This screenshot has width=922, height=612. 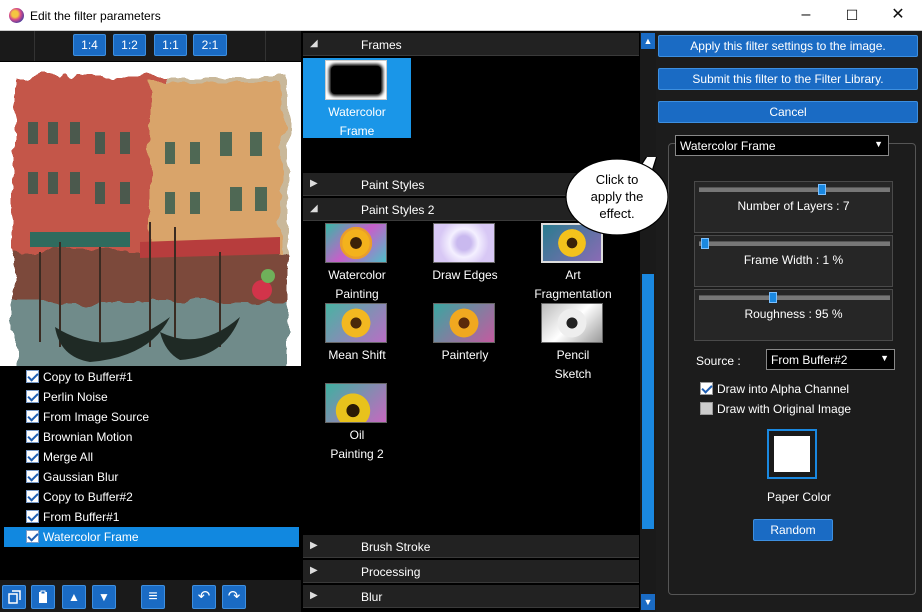 I want to click on paper-color-fill, so click(x=792, y=454).